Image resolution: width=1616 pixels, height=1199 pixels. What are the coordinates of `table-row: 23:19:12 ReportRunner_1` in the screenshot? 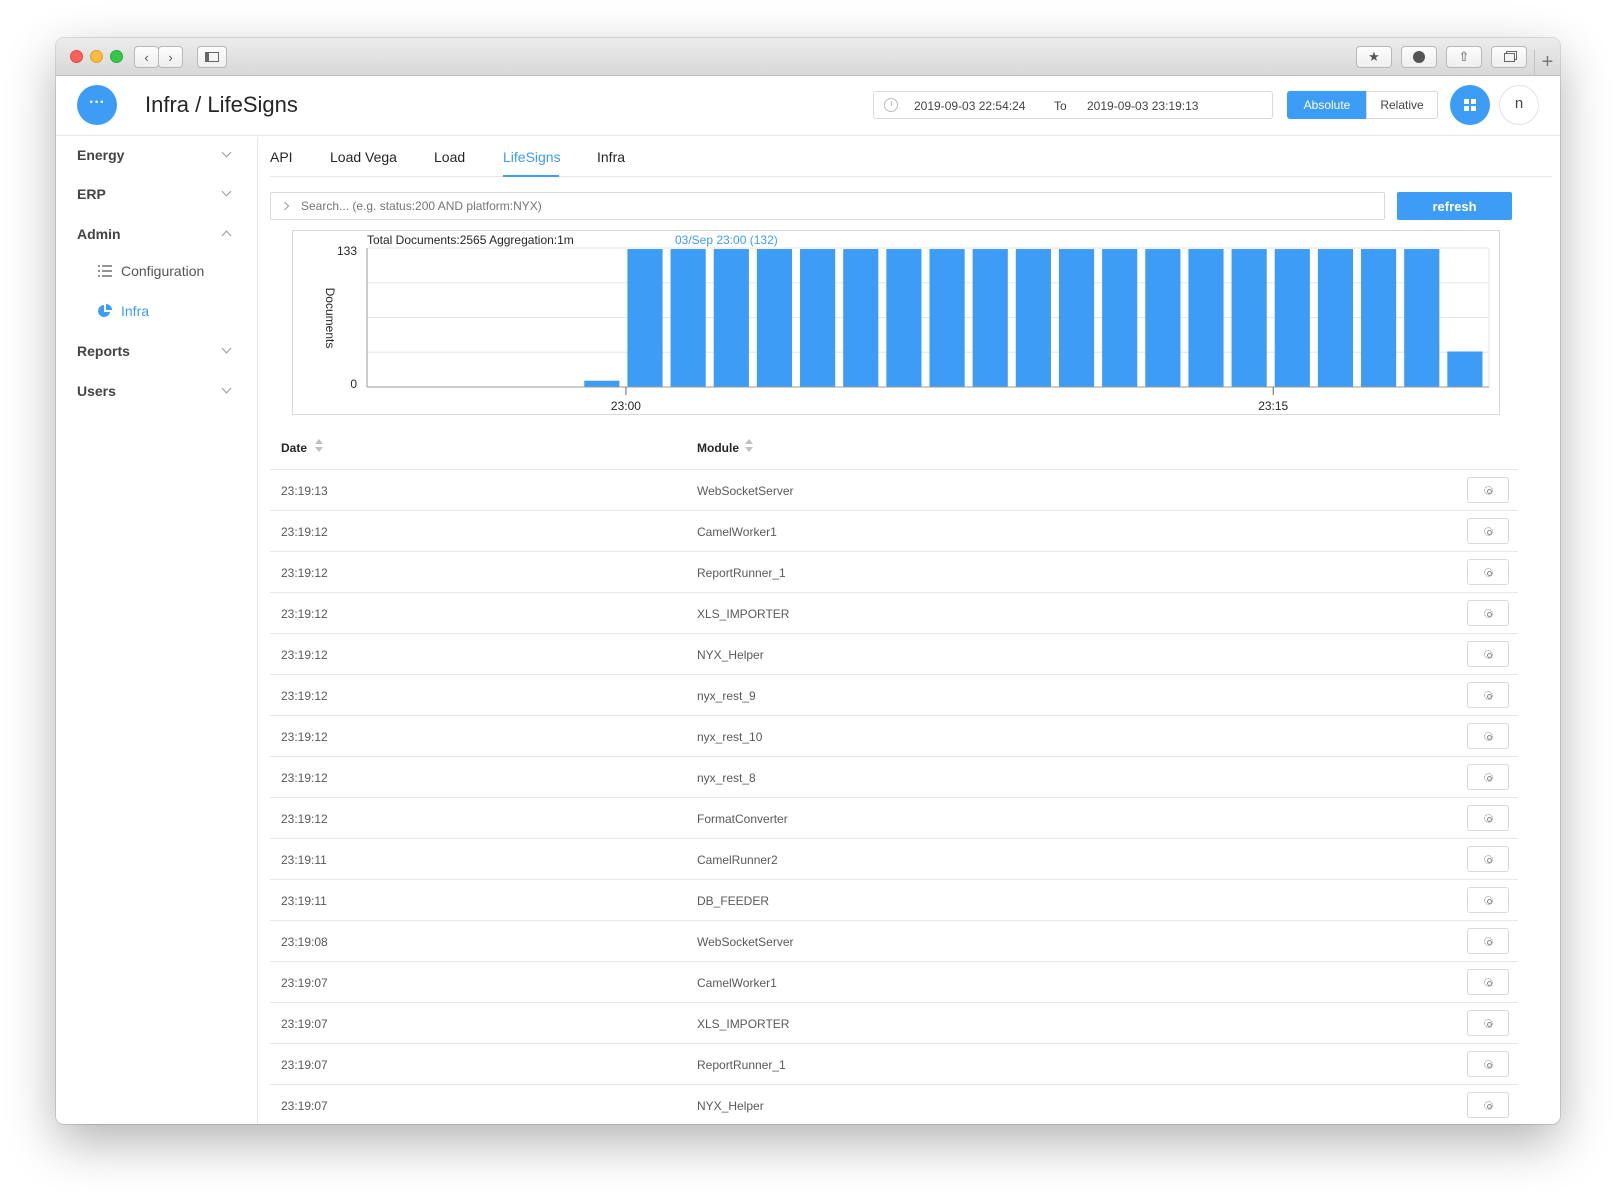 It's located at (894, 572).